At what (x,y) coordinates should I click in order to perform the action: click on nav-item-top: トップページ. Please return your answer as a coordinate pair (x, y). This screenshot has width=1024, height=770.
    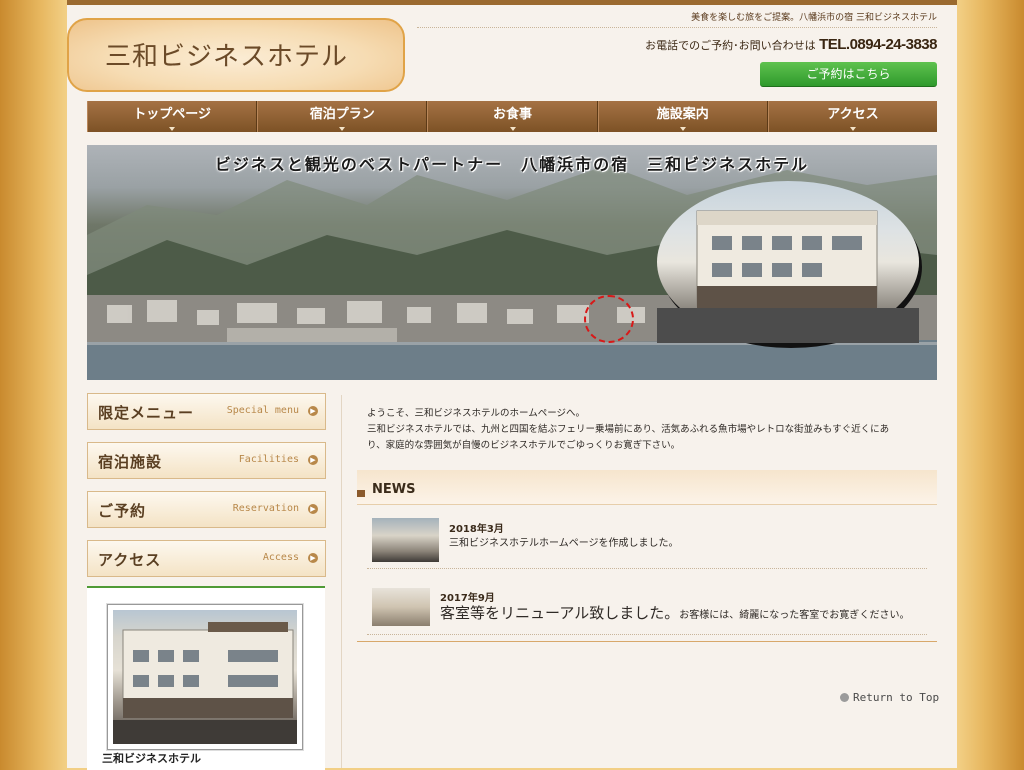
    Looking at the image, I should click on (172, 116).